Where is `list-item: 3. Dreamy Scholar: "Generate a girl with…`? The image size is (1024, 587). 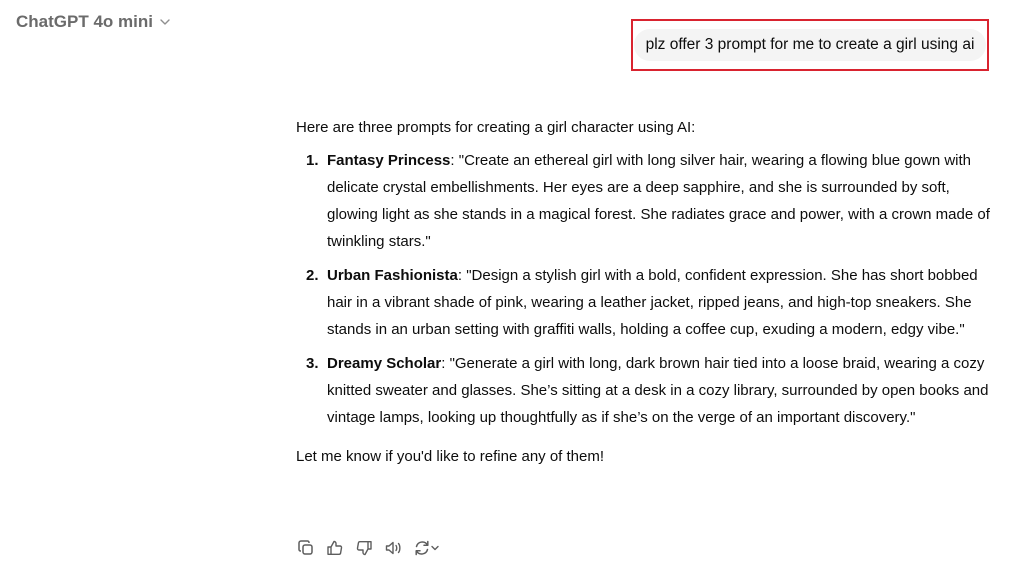
list-item: 3. Dreamy Scholar: "Generate a girl with… is located at coordinates (648, 390).